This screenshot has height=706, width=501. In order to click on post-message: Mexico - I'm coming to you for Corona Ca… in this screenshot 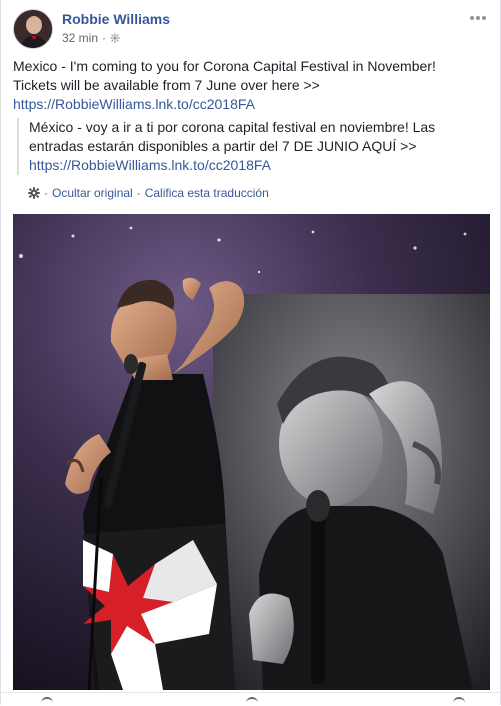, I will do `click(248, 85)`.